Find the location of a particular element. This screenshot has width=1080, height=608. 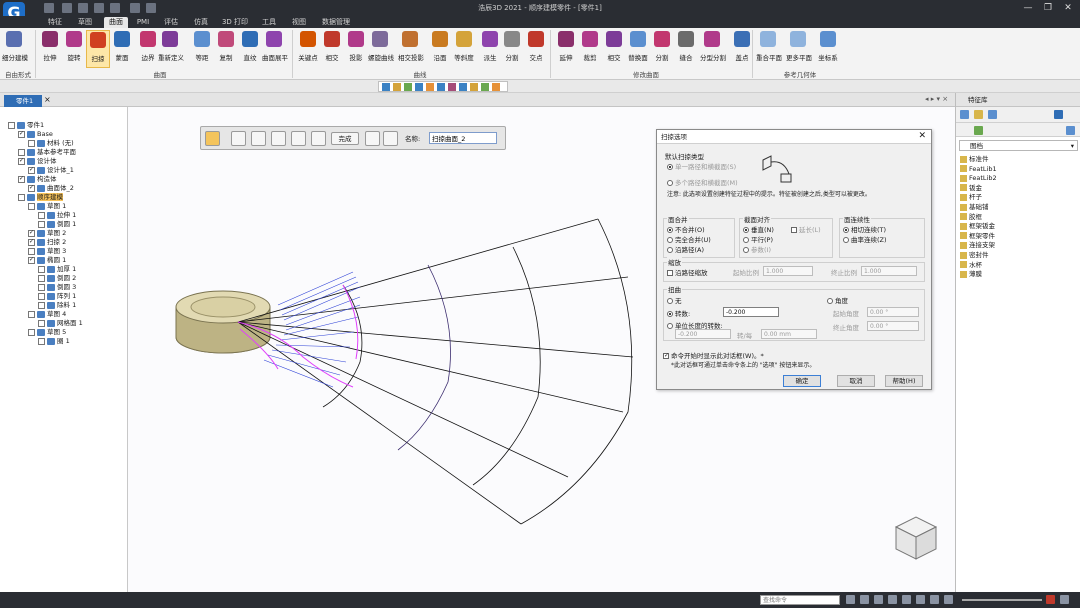

ribbon-button-18: 派生 is located at coordinates (490, 49).